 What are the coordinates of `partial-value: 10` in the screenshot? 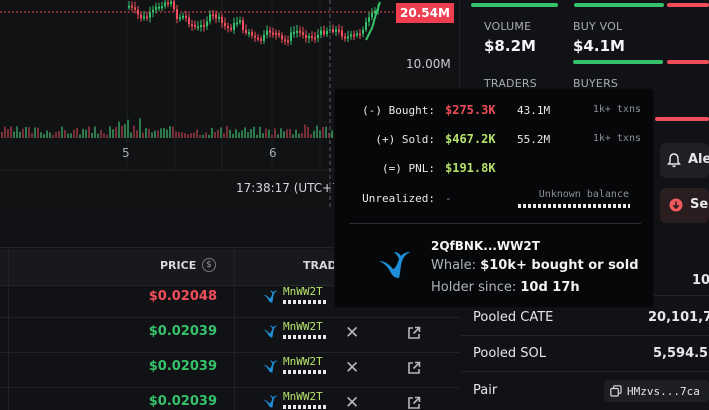 It's located at (700, 280).